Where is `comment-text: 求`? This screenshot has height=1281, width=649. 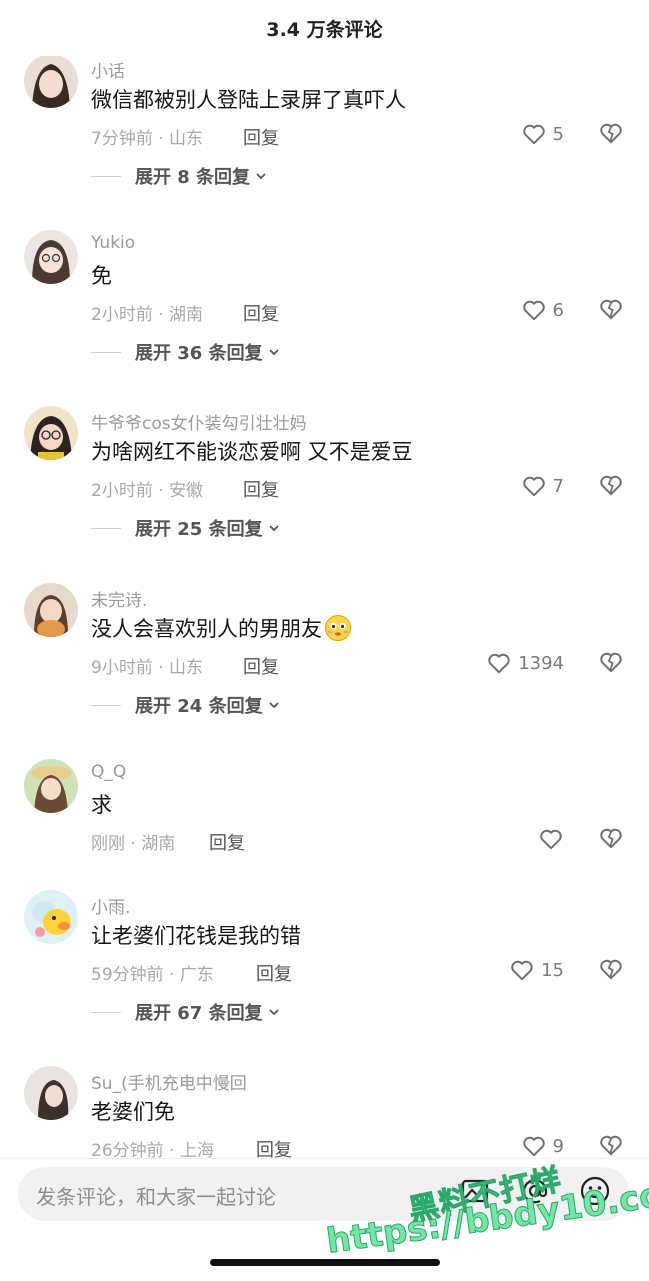 comment-text: 求 is located at coordinates (101, 805).